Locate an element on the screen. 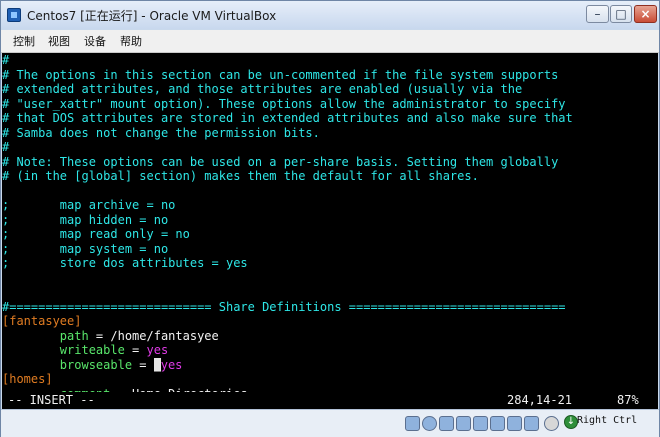 The height and width of the screenshot is (437, 660). terminal-text: [homes] is located at coordinates (27, 379).